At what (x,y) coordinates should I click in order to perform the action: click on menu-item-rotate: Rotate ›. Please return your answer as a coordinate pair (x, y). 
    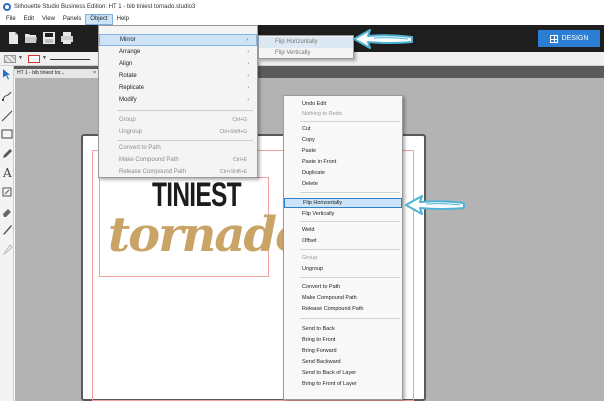
    Looking at the image, I should click on (178, 76).